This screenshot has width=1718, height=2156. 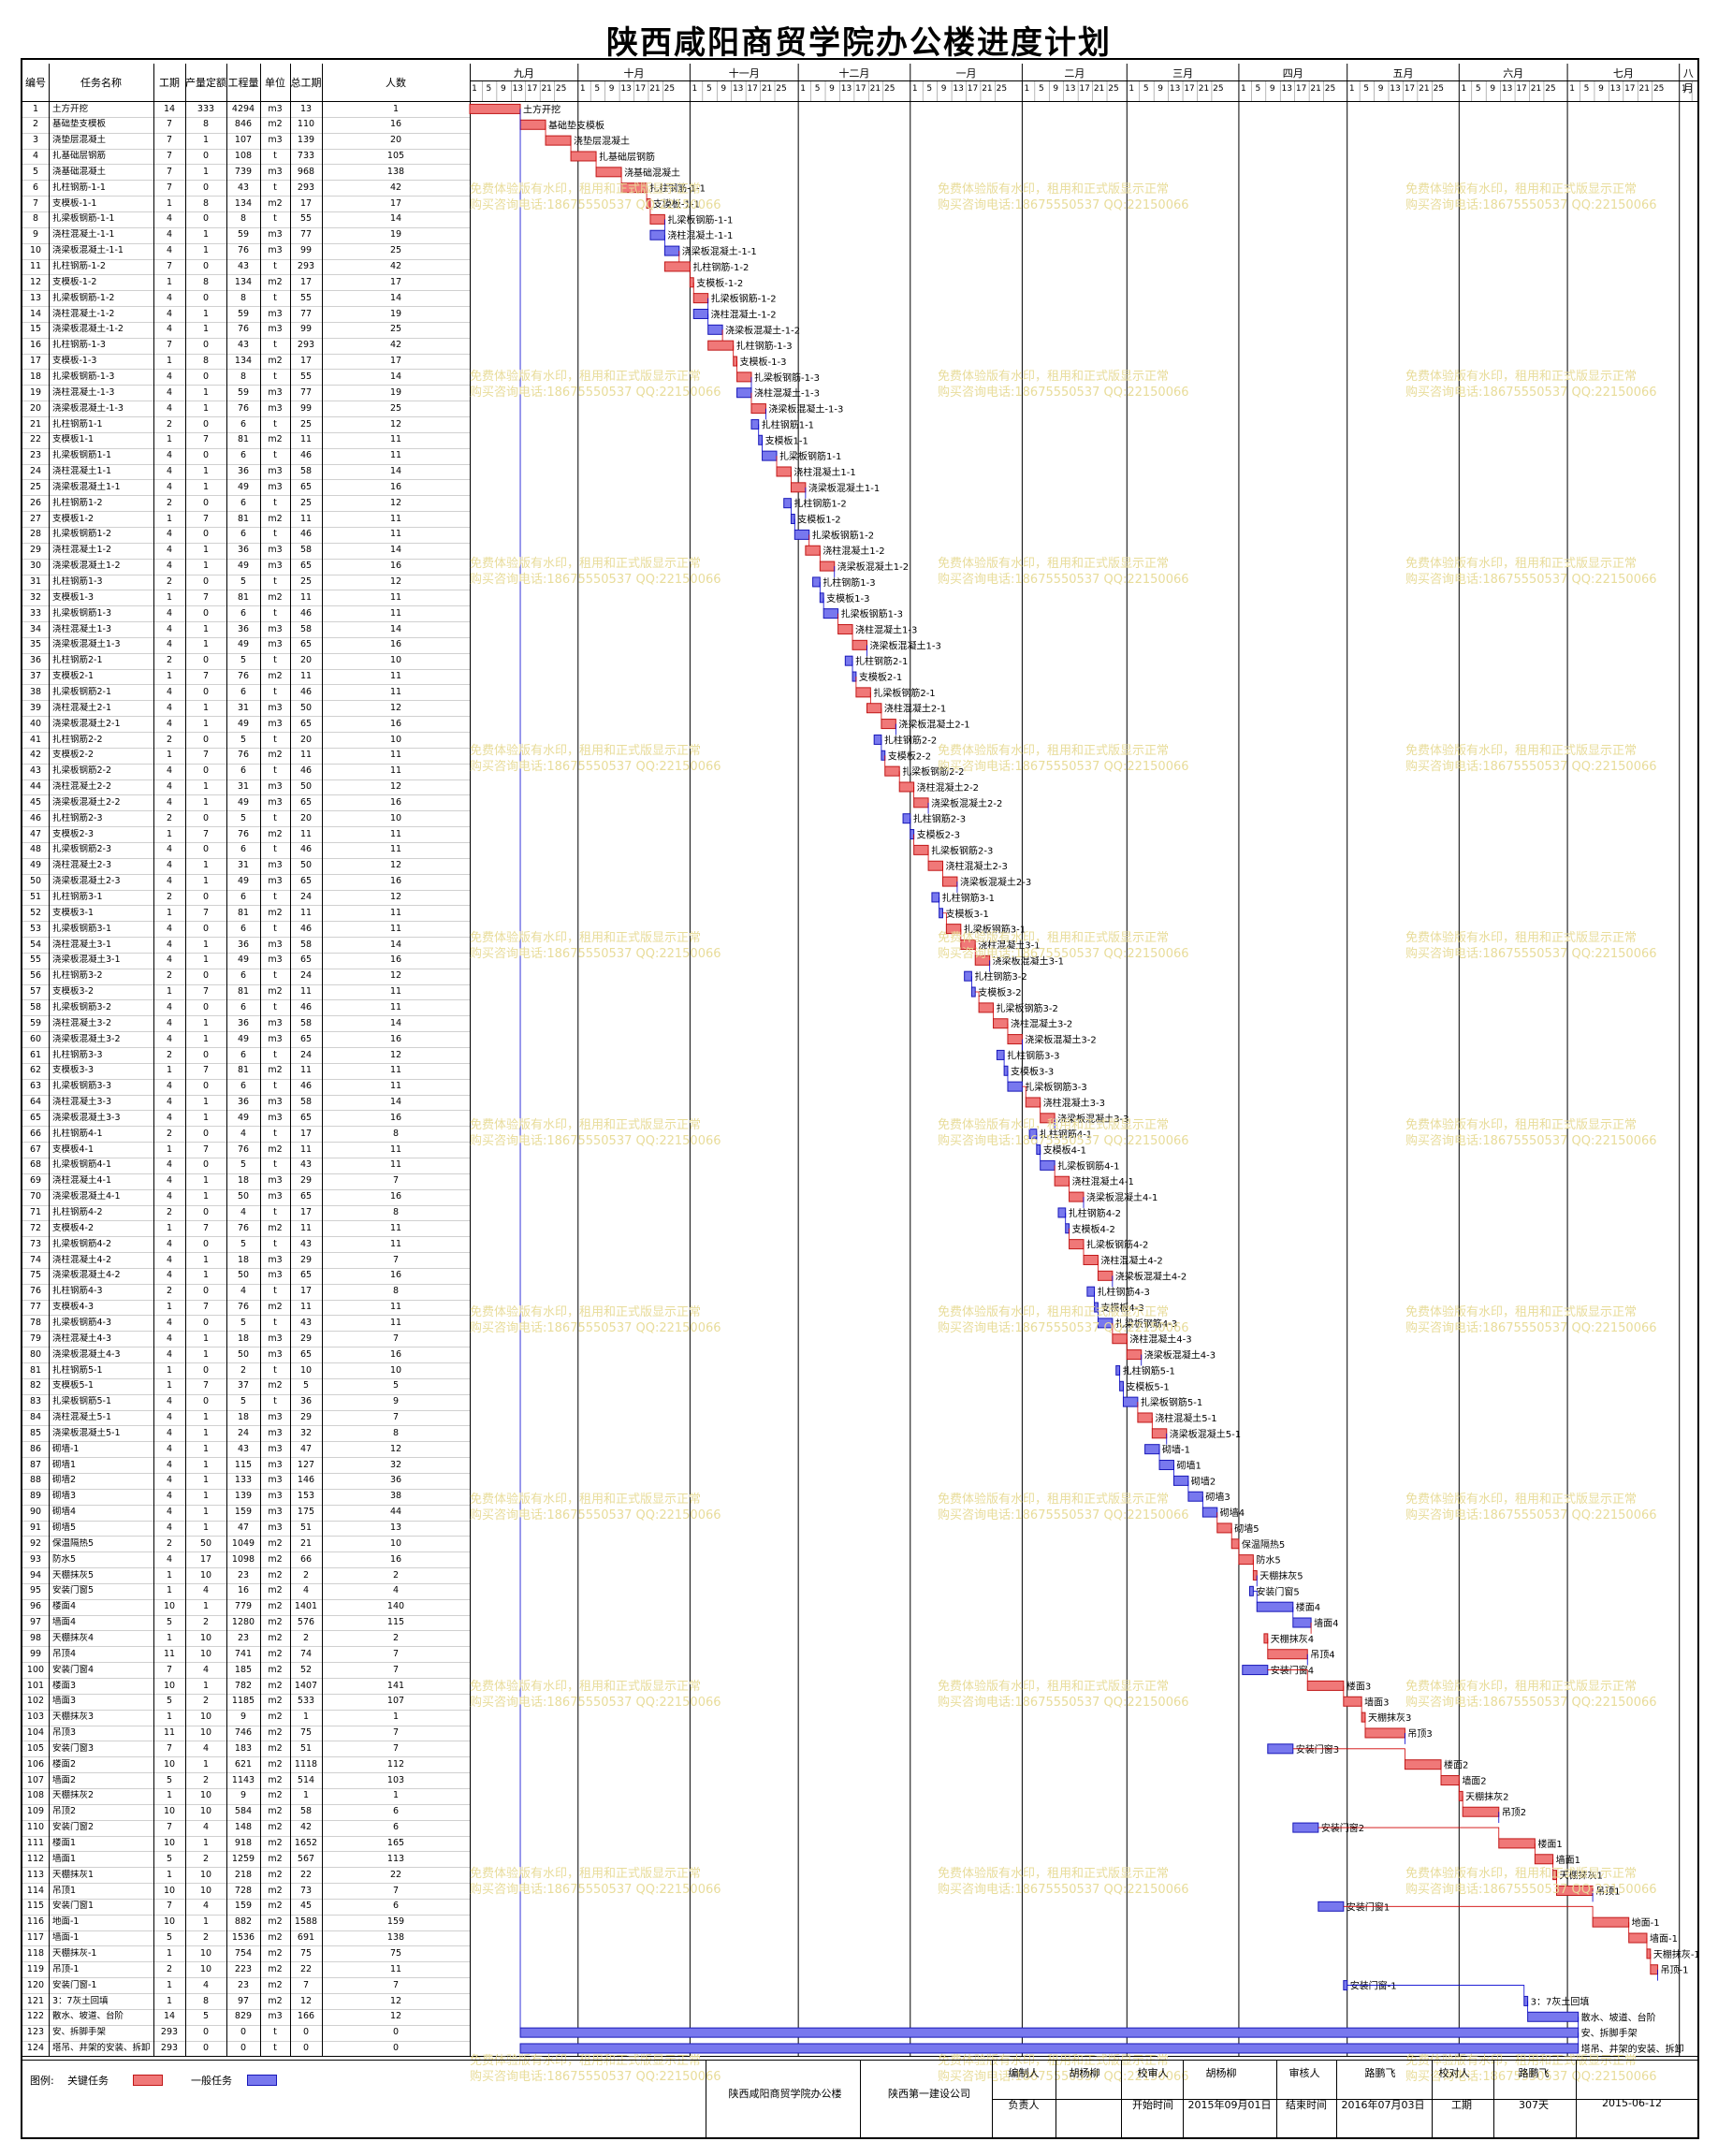 What do you see at coordinates (1359, 1686) in the screenshot?
I see `task-bar-label: 楼面3` at bounding box center [1359, 1686].